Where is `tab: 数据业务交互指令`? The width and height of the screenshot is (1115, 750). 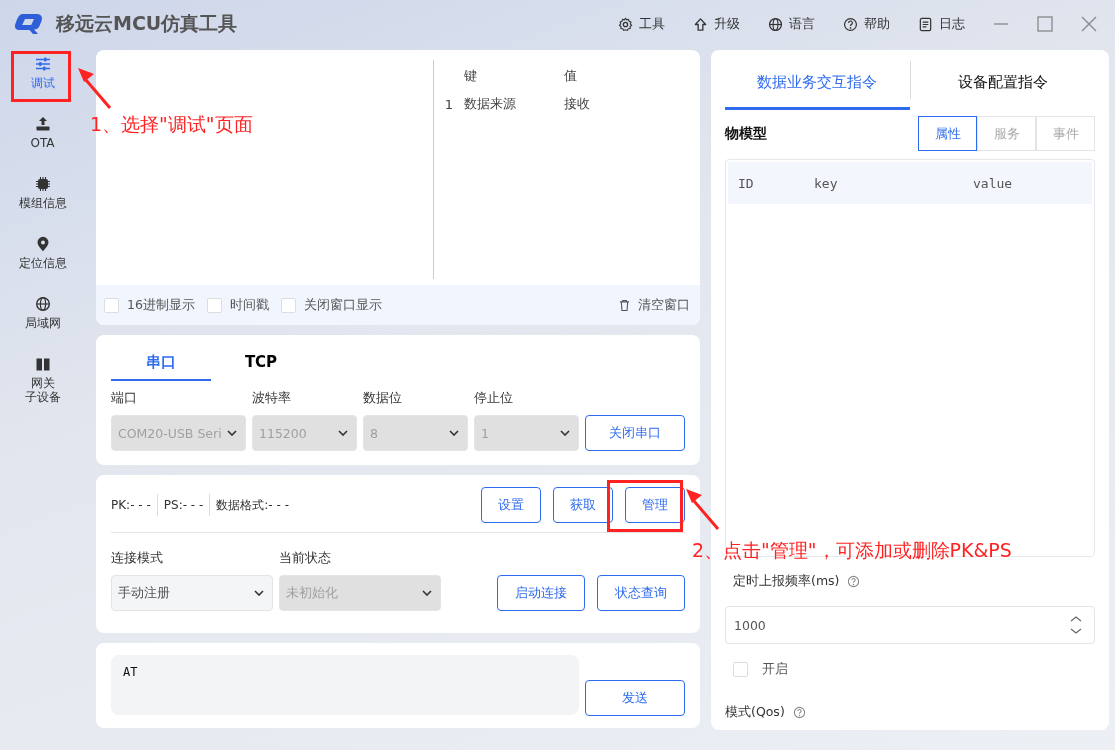 tab: 数据业务交互指令 is located at coordinates (817, 80).